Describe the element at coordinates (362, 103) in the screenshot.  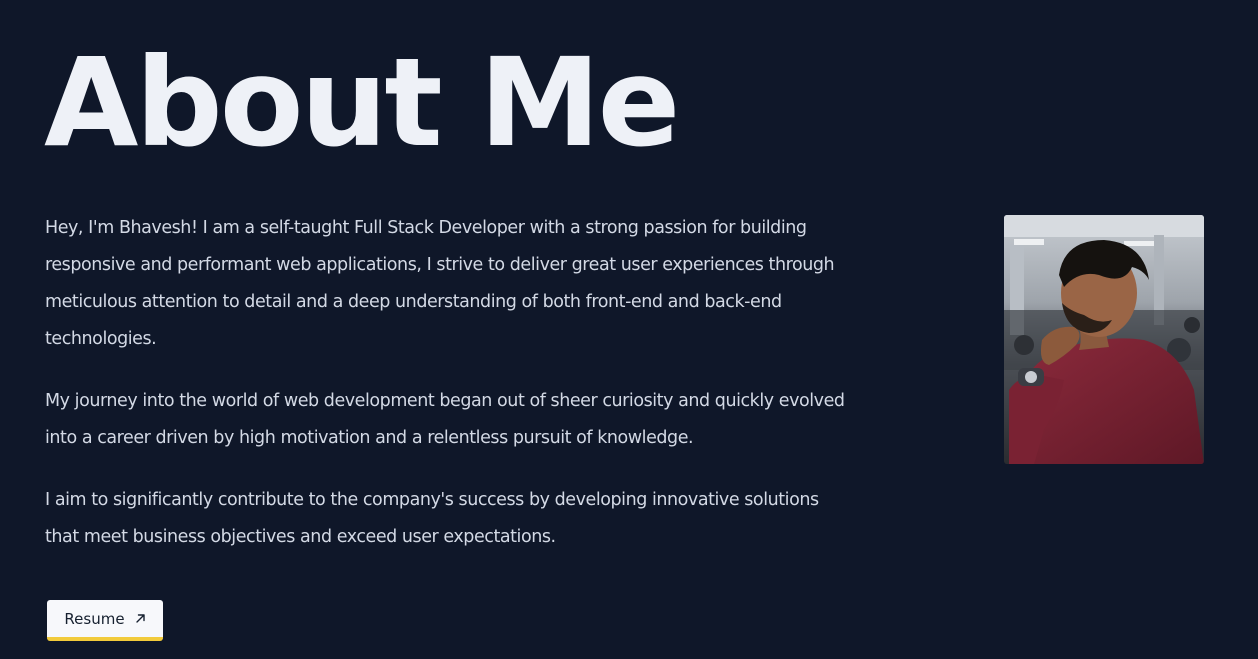
I see `page-title: About Me` at that location.